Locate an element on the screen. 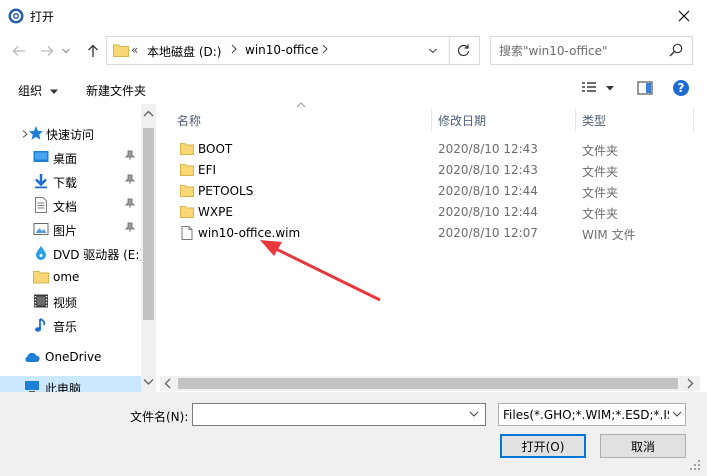 The image size is (707, 476). organize-button: 组织 is located at coordinates (38, 90).